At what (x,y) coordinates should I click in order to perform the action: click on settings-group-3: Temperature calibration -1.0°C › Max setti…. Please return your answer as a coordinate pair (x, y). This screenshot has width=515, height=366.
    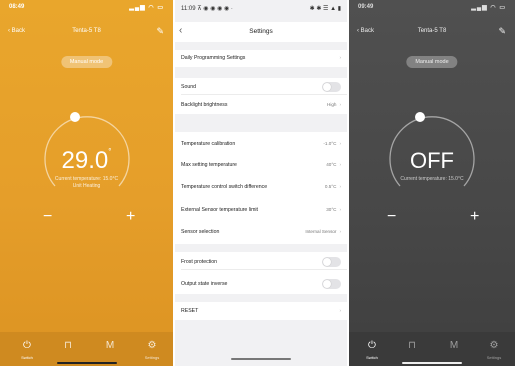
    Looking at the image, I should click on (261, 188).